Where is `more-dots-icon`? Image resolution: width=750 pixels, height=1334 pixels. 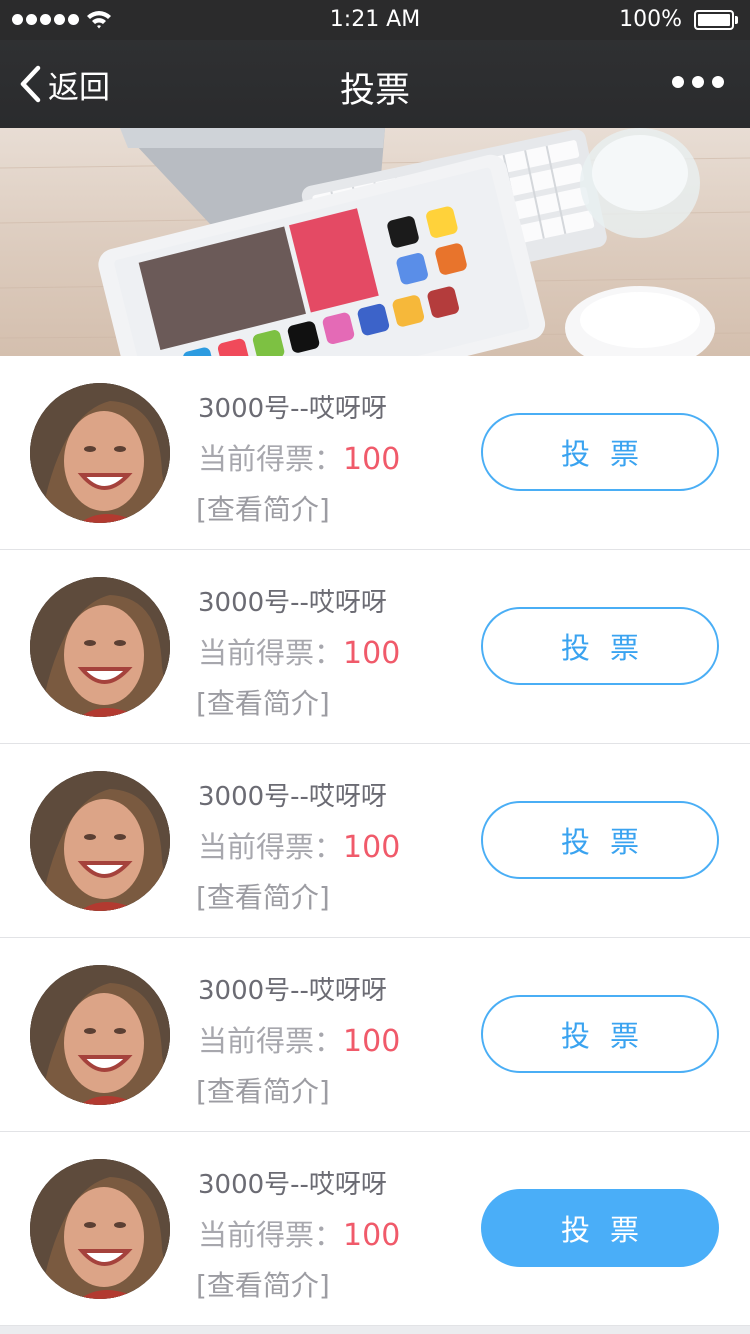
more-dots-icon is located at coordinates (698, 82).